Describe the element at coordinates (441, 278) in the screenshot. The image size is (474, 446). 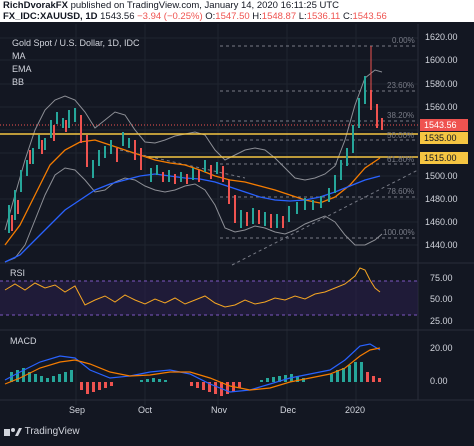
I see `rsi-tick: 75.00` at that location.